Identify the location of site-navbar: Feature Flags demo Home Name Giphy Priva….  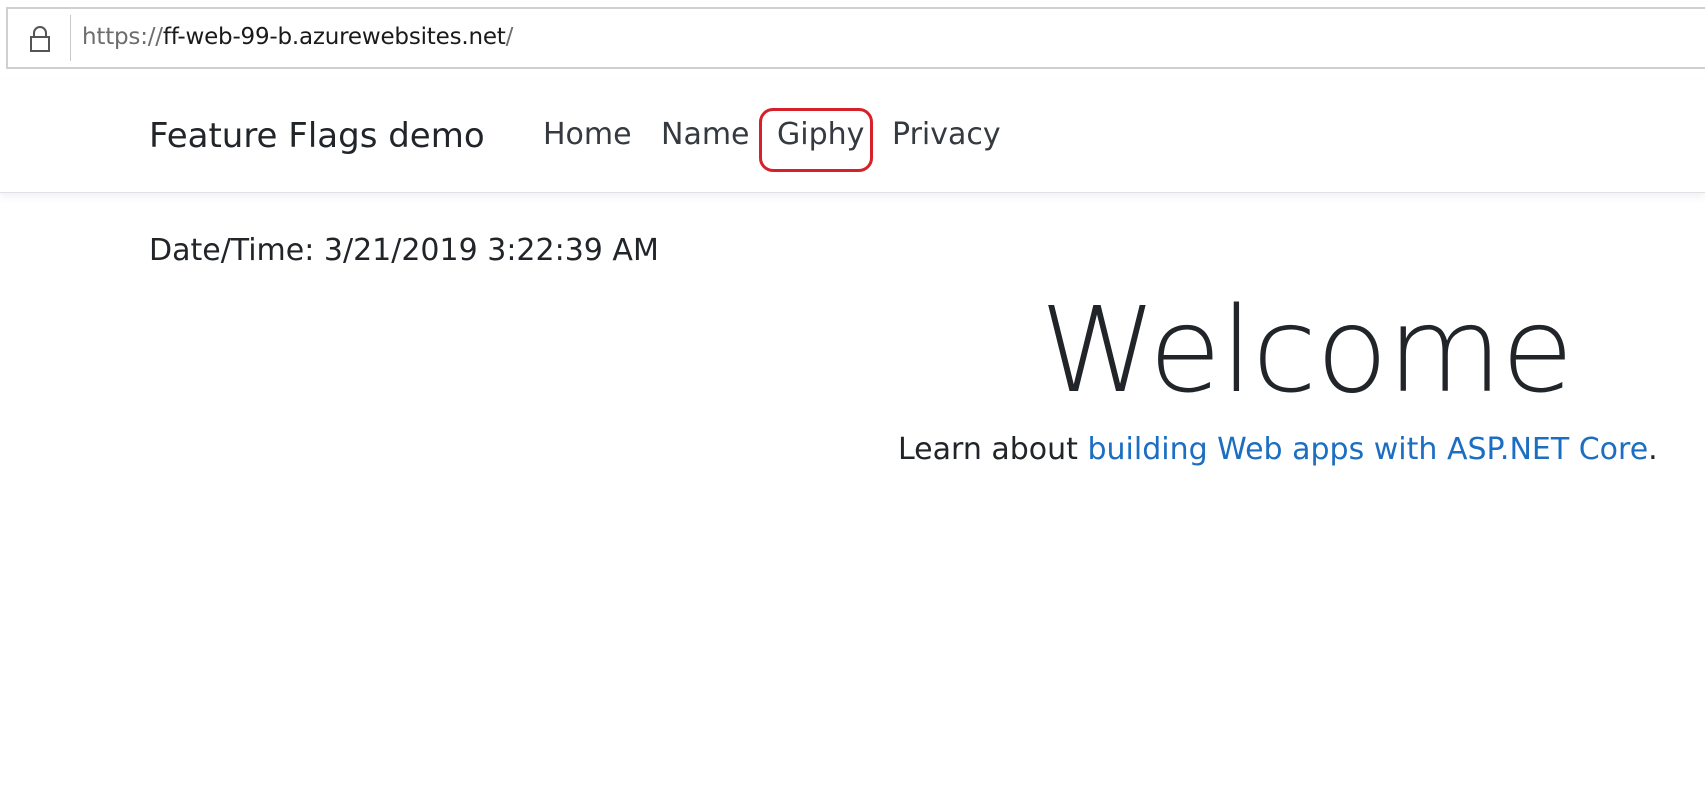
(852, 136).